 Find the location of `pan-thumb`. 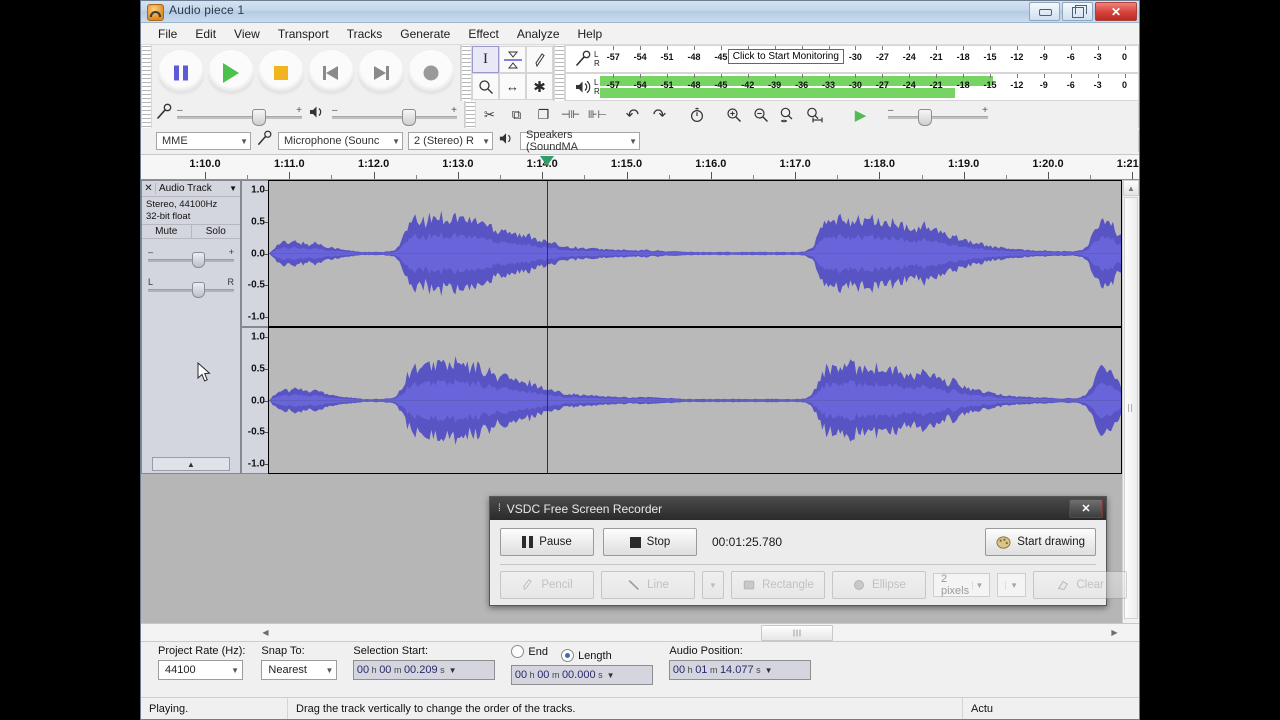

pan-thumb is located at coordinates (198, 290).